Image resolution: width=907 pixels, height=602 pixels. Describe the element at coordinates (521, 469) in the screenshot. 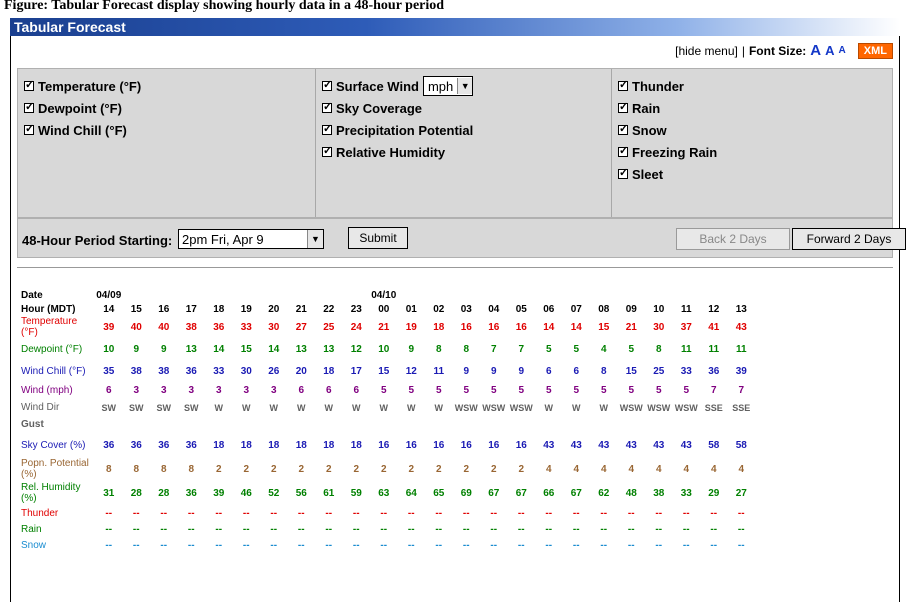

I see `value-cell: 2` at that location.